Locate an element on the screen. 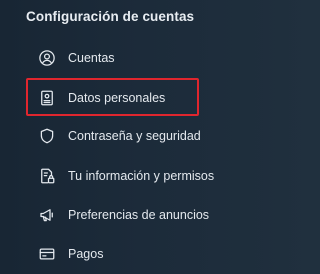 The height and width of the screenshot is (274, 320). menu-item-preferencias-anuncios: Preferencias de anuncios is located at coordinates (156, 215).